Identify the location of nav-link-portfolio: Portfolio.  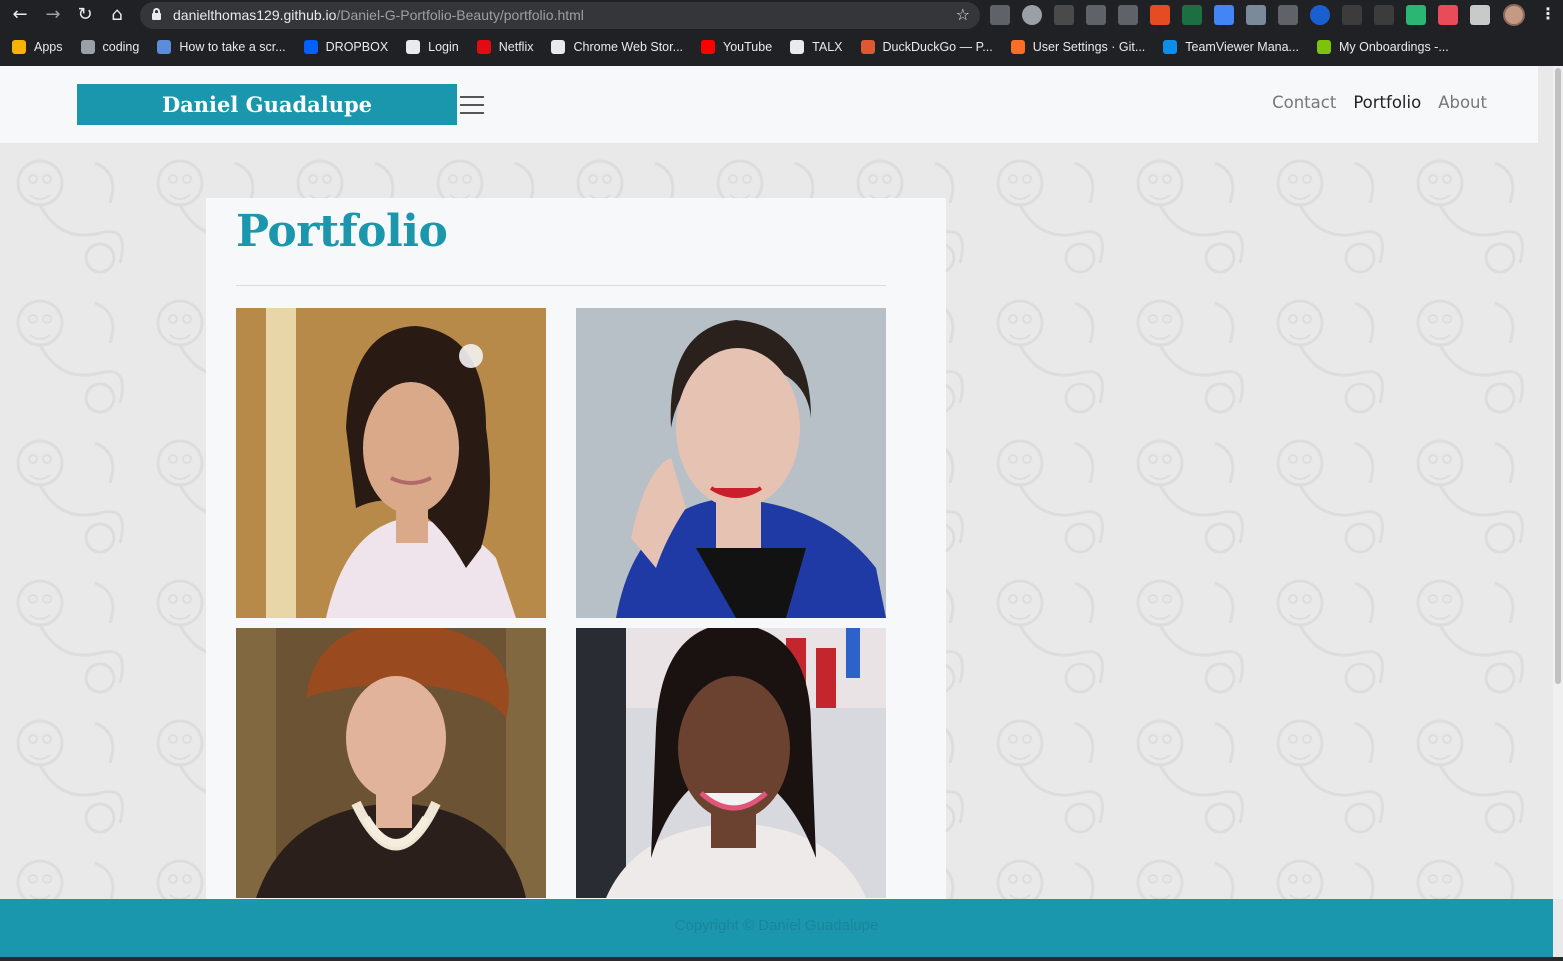
(1387, 102).